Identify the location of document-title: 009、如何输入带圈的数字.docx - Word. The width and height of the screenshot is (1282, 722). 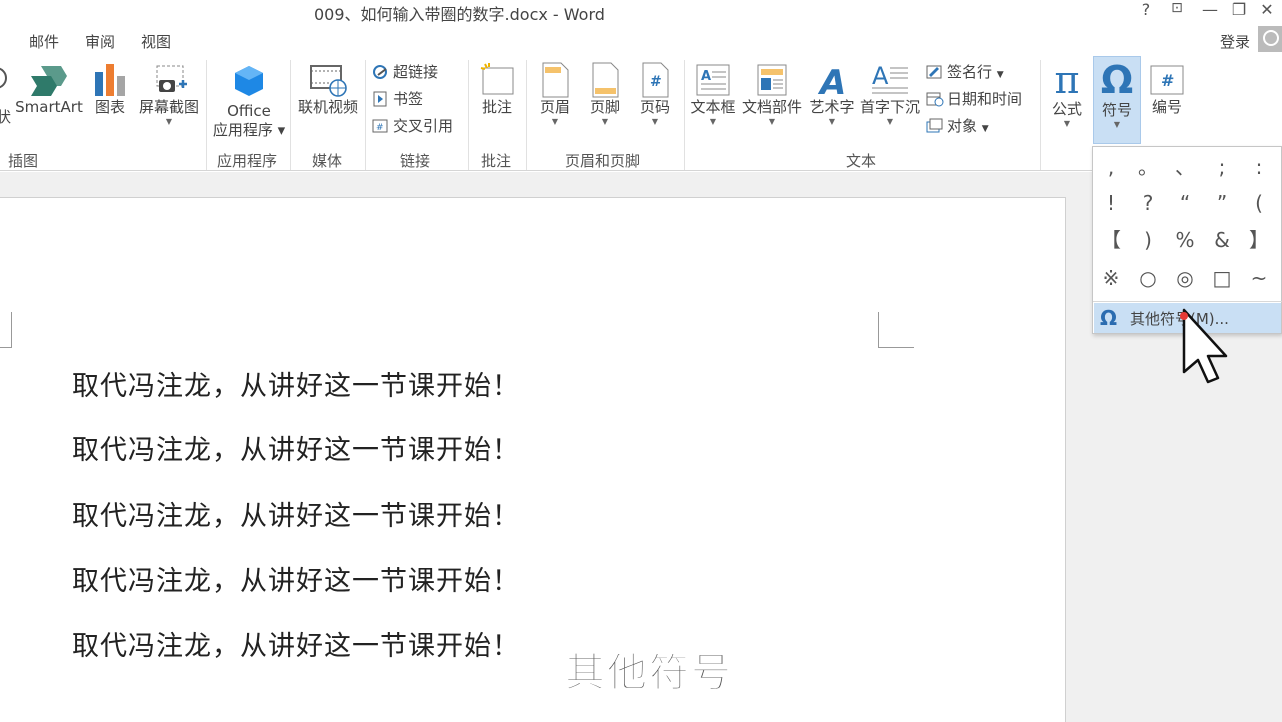
(459, 14).